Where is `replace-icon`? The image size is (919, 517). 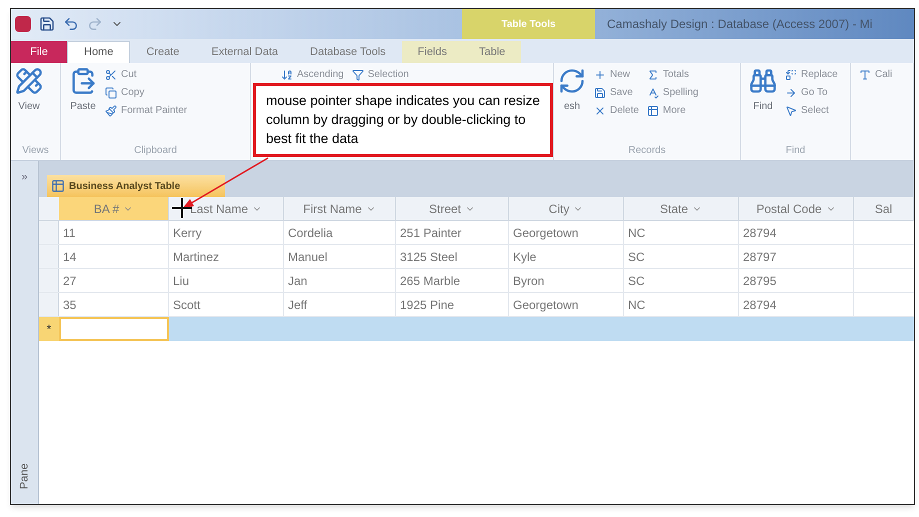
replace-icon is located at coordinates (791, 74).